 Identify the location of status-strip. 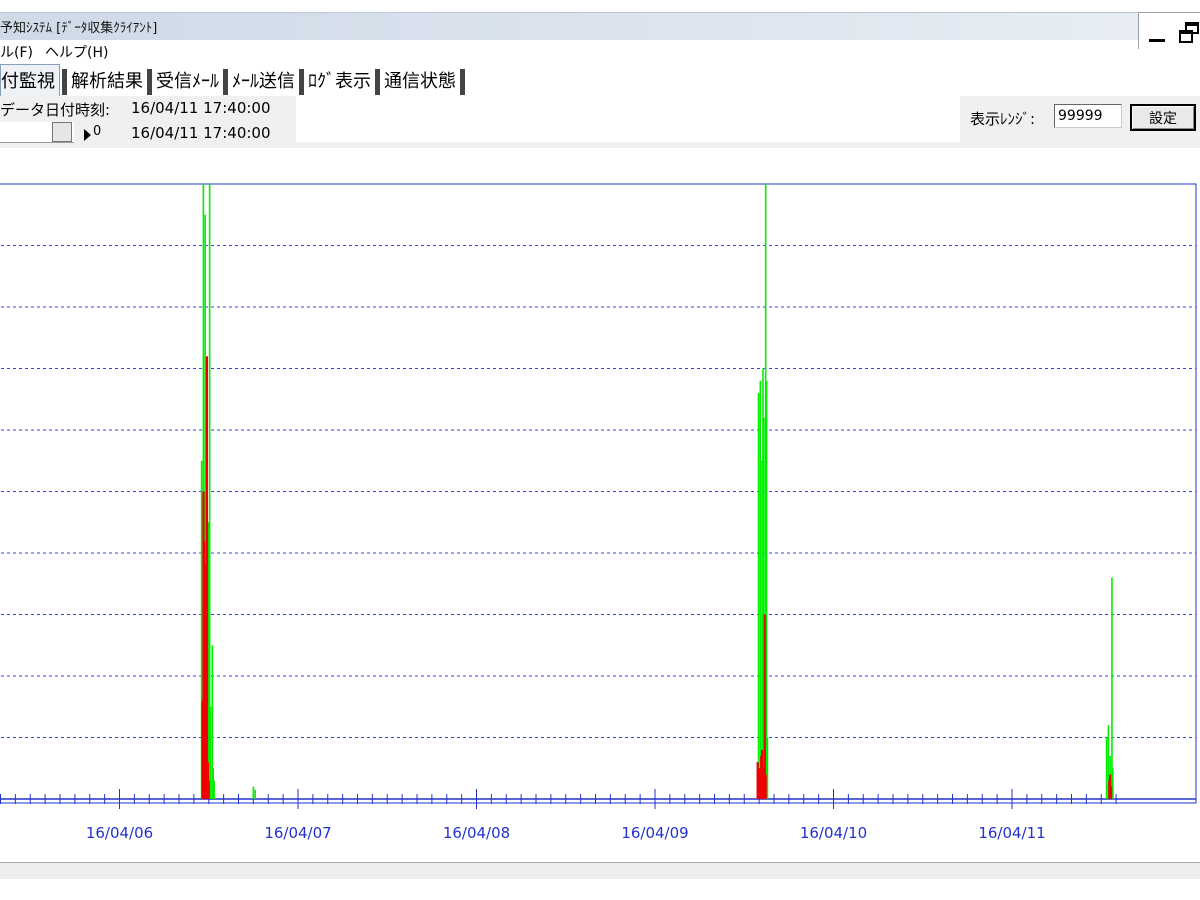
(600, 870).